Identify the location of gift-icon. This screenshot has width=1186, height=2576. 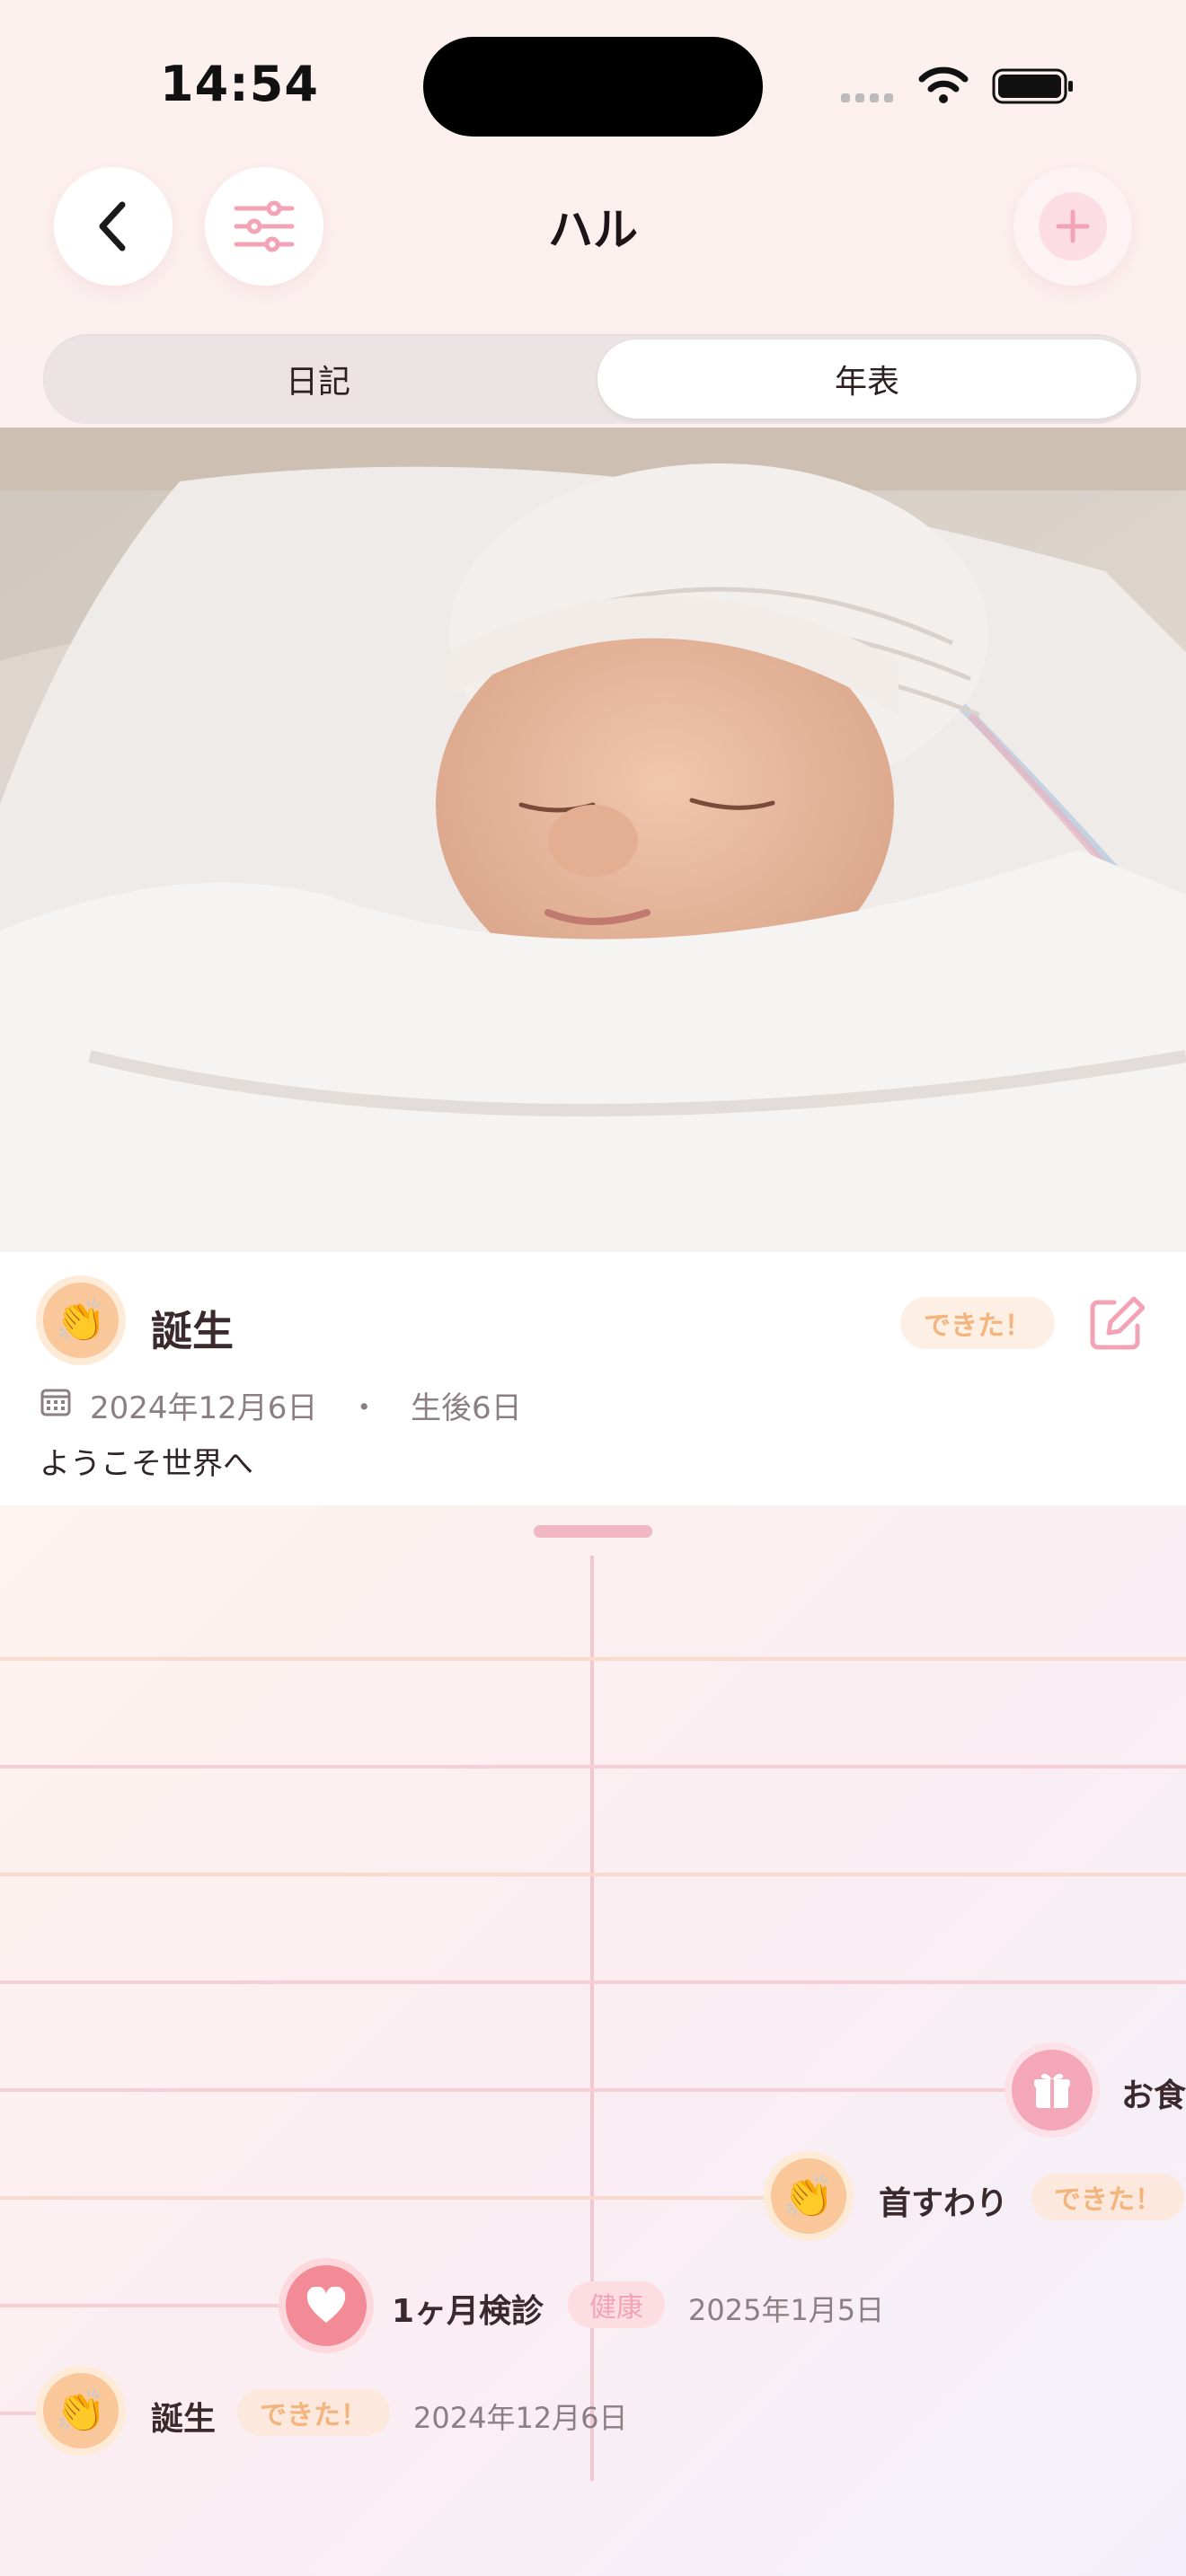
(1052, 2090).